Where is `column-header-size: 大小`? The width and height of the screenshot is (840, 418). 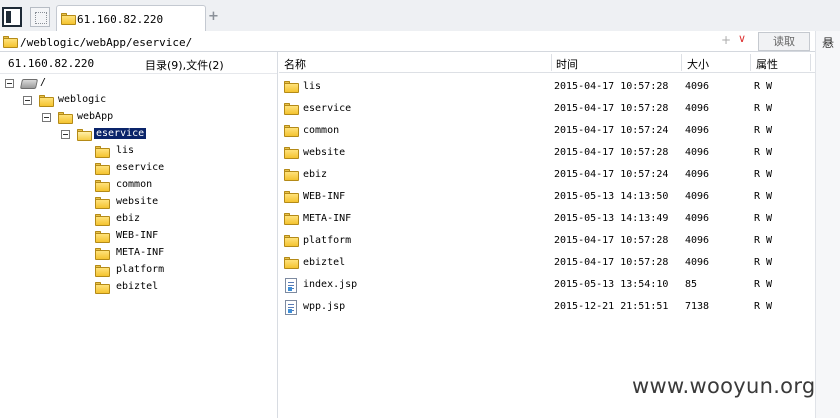
column-header-size: 大小 is located at coordinates (698, 64).